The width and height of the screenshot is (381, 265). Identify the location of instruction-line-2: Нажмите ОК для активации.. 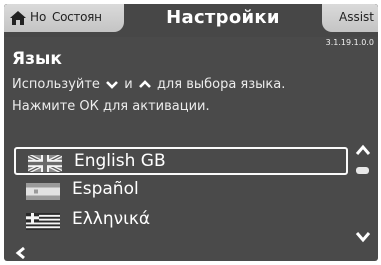
(111, 106).